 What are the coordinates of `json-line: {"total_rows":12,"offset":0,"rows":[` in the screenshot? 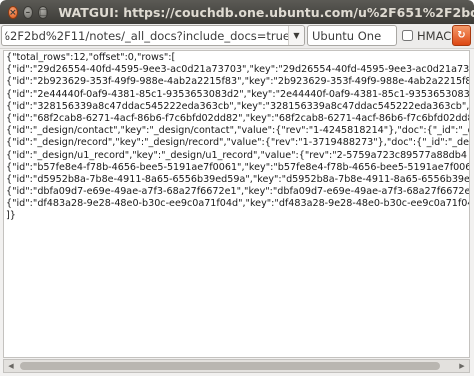 It's located at (91, 57).